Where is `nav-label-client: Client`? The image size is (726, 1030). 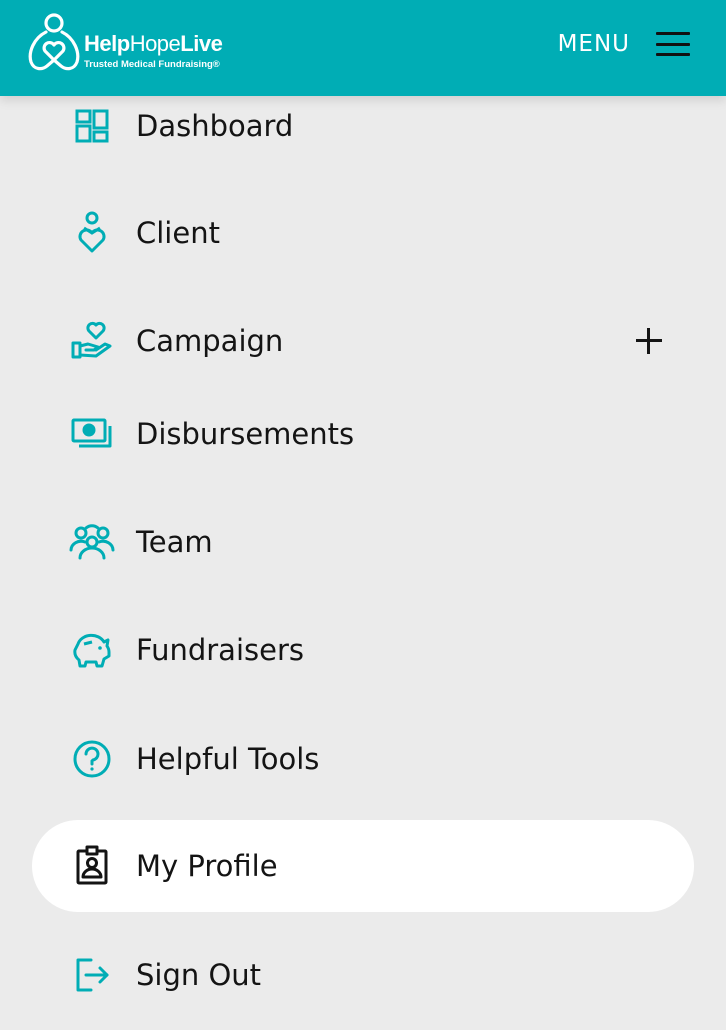 nav-label-client: Client is located at coordinates (178, 233).